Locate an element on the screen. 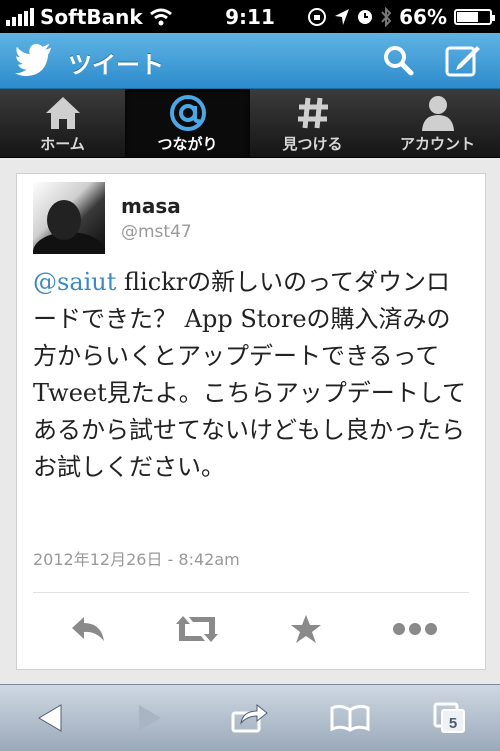  bluetooth-icon is located at coordinates (386, 17).